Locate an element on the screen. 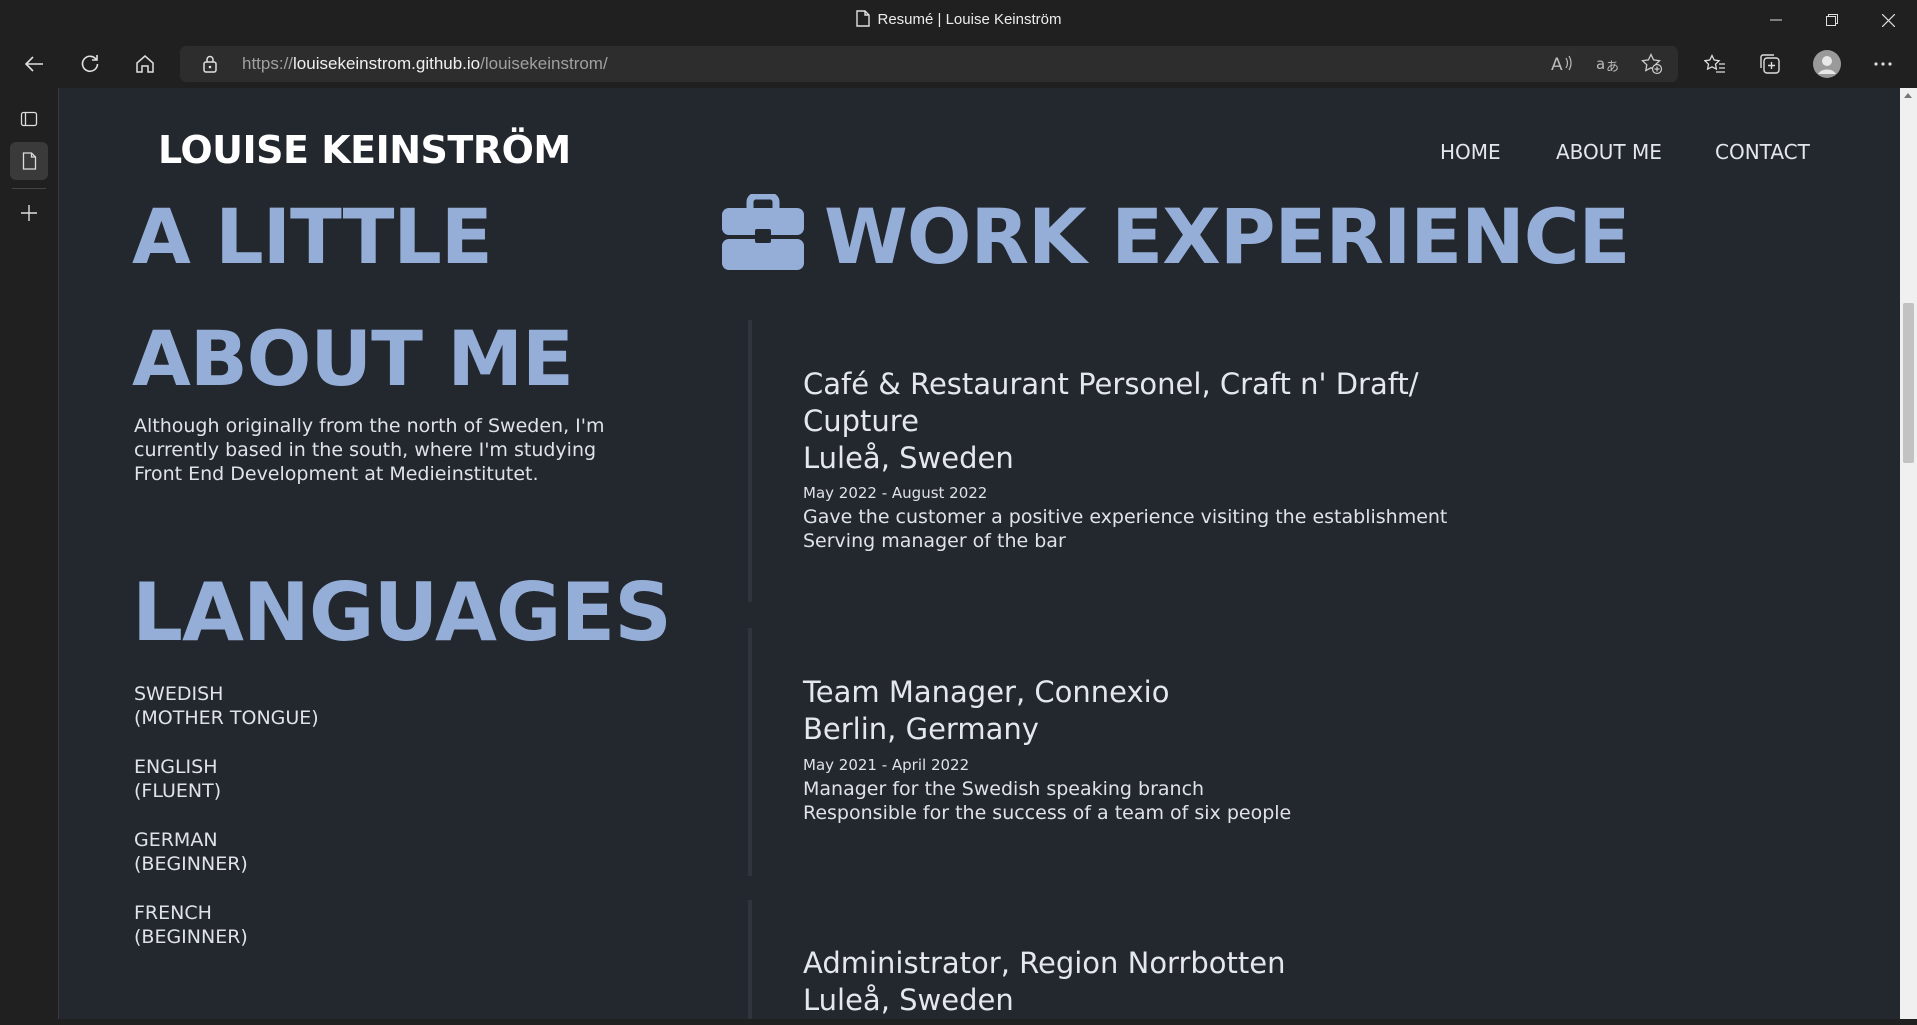 This screenshot has width=1917, height=1025. profile-button is located at coordinates (1827, 64).